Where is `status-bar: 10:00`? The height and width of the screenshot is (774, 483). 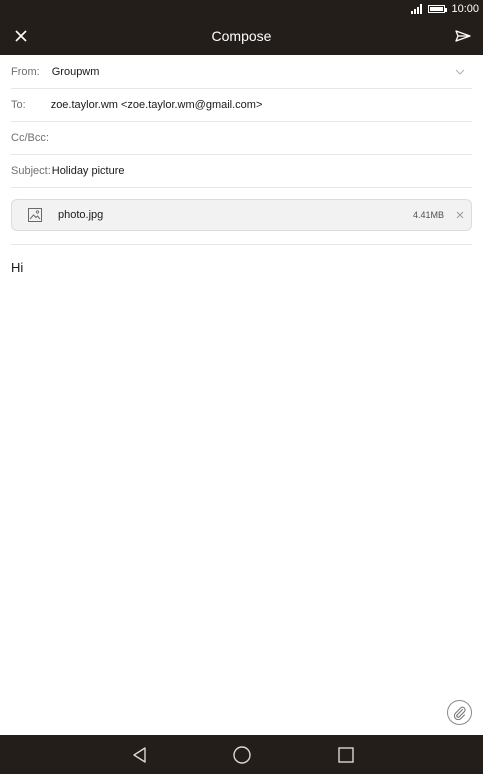
status-bar: 10:00 is located at coordinates (241, 8).